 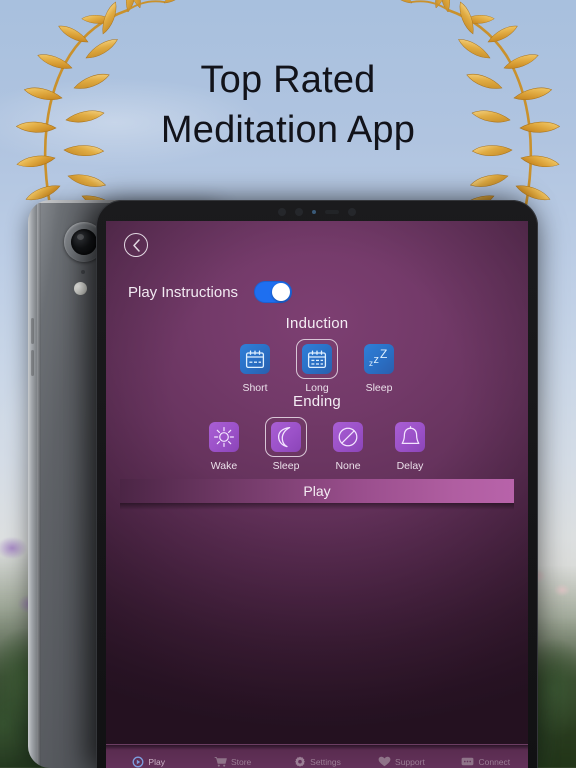 I want to click on play-button-shadow, so click(x=317, y=506).